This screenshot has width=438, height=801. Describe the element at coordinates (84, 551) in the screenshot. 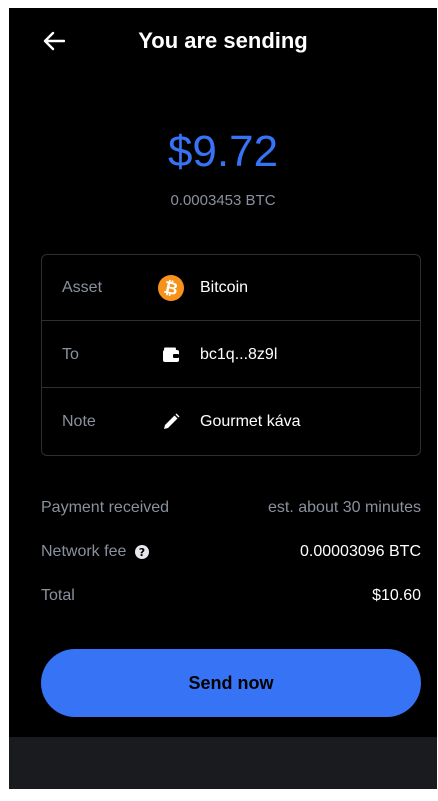

I see `network-fee-label: Network fee` at that location.